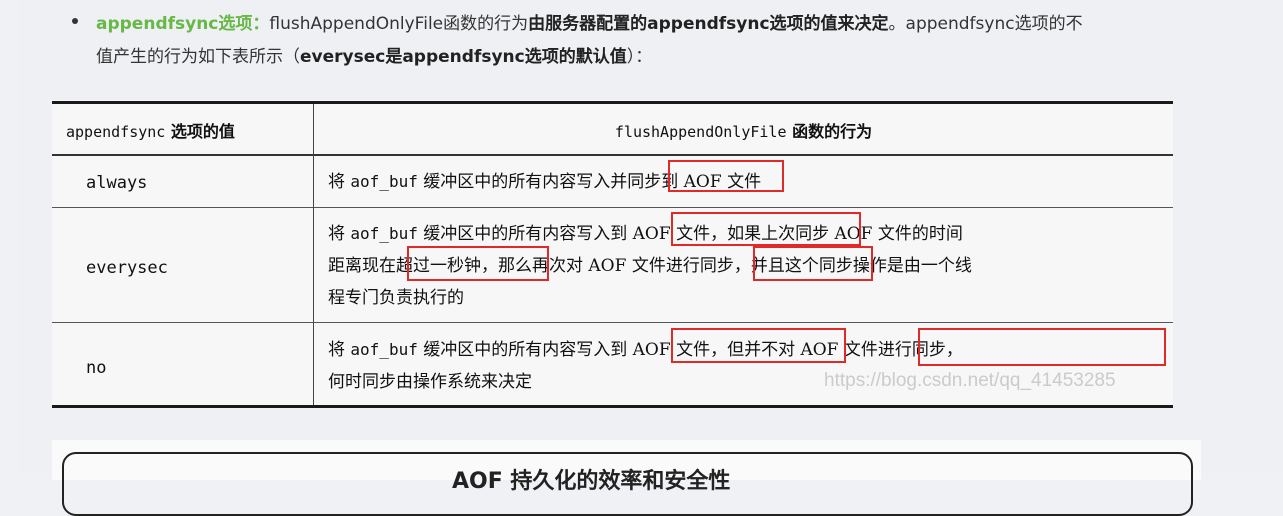  I want to click on next-figure-image: AOF 持久化的效率和安全性, so click(626, 478).